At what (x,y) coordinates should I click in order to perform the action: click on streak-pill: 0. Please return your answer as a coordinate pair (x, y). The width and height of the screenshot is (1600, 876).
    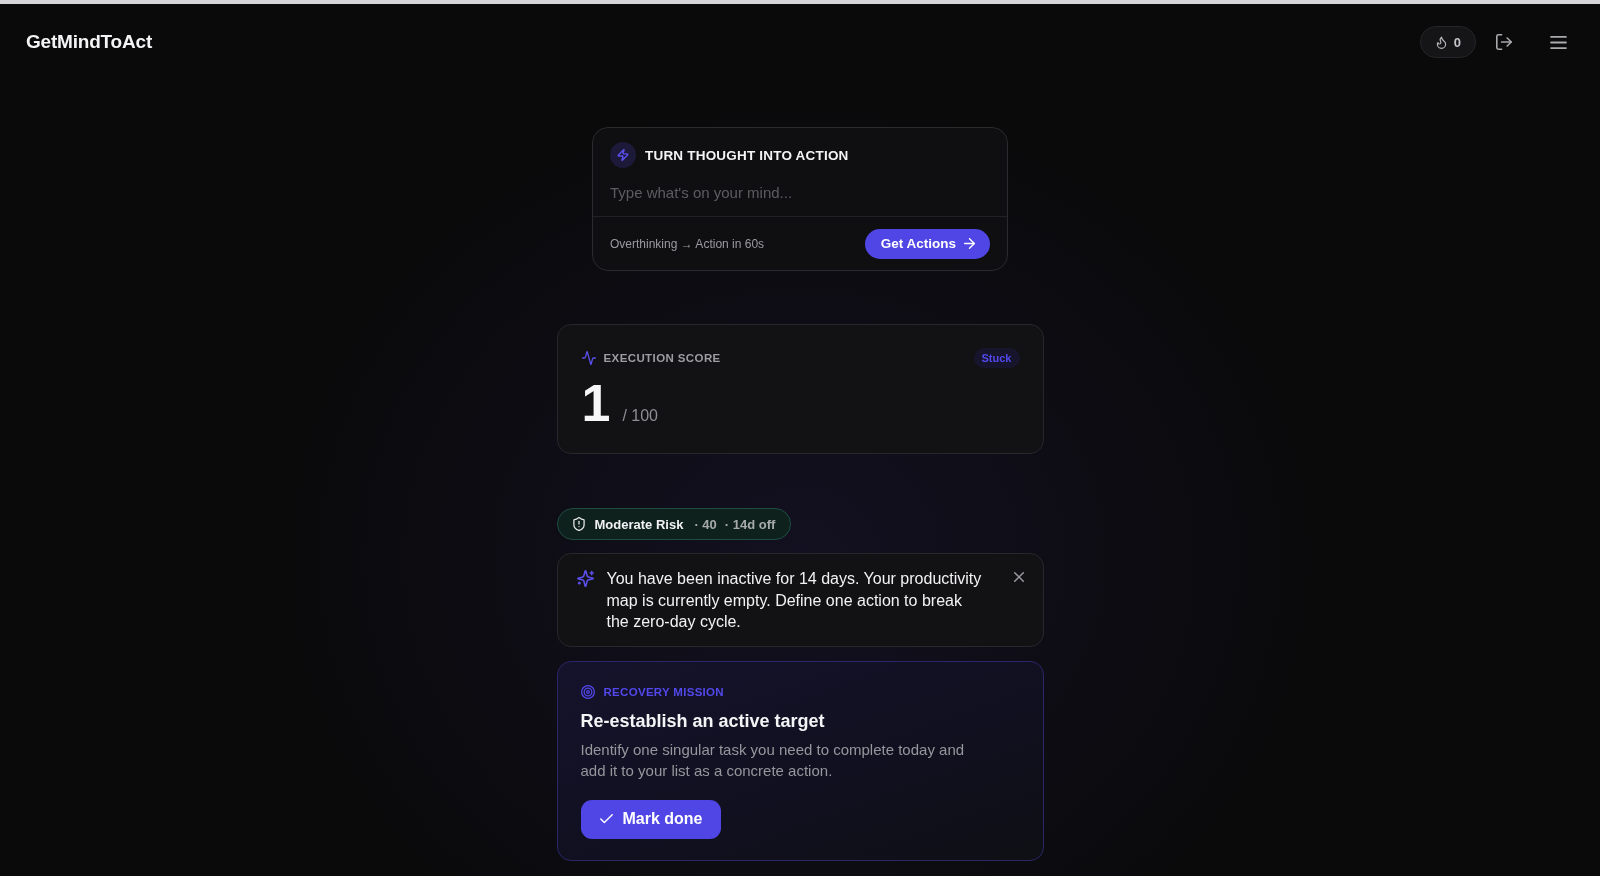
    Looking at the image, I should click on (1447, 42).